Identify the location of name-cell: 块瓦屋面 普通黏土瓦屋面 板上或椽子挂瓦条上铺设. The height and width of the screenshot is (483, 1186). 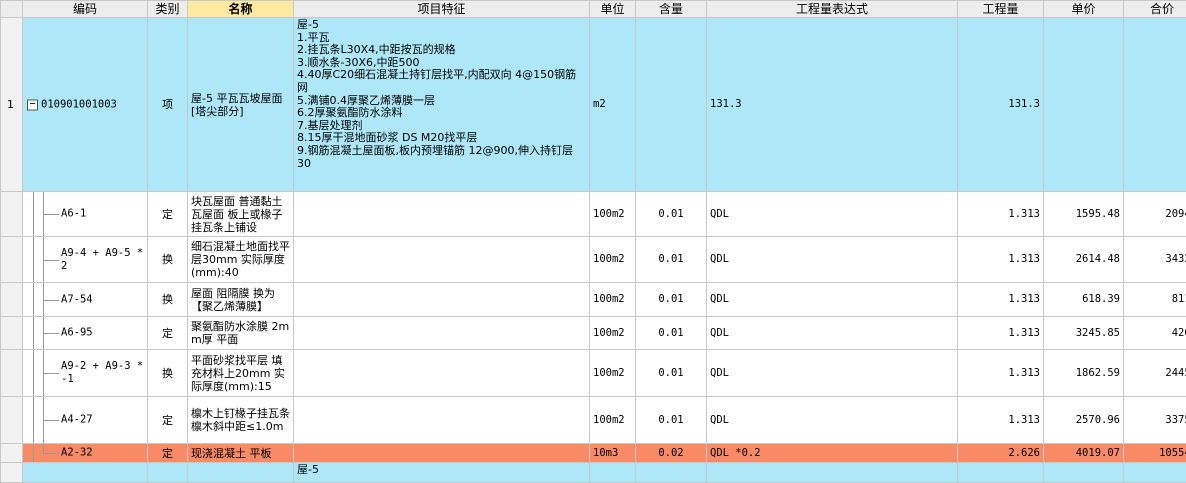
(241, 214).